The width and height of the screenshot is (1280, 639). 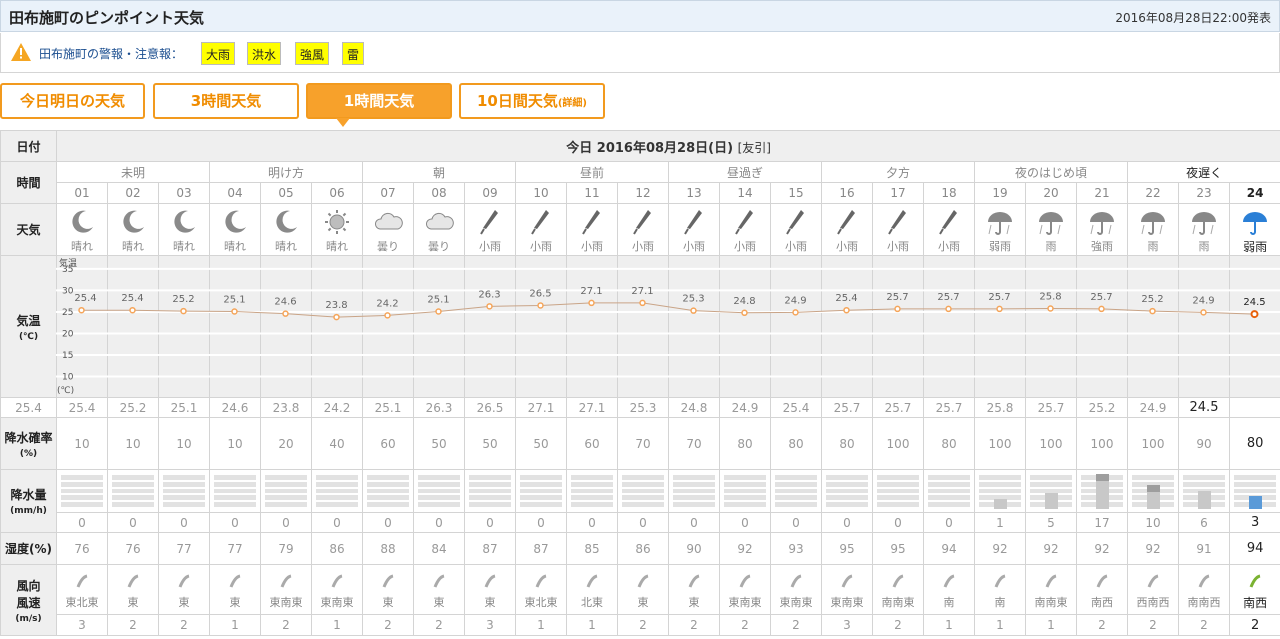 I want to click on precip-amt-cell: 10, so click(x=1153, y=522).